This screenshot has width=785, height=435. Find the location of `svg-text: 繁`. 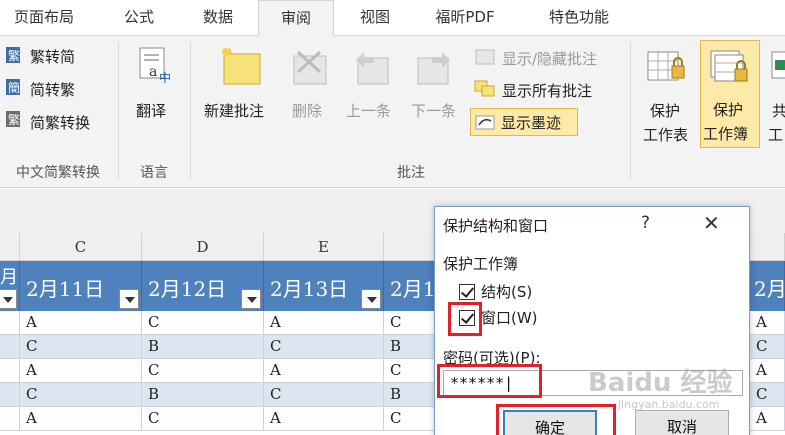

svg-text: 繁 is located at coordinates (14, 55).